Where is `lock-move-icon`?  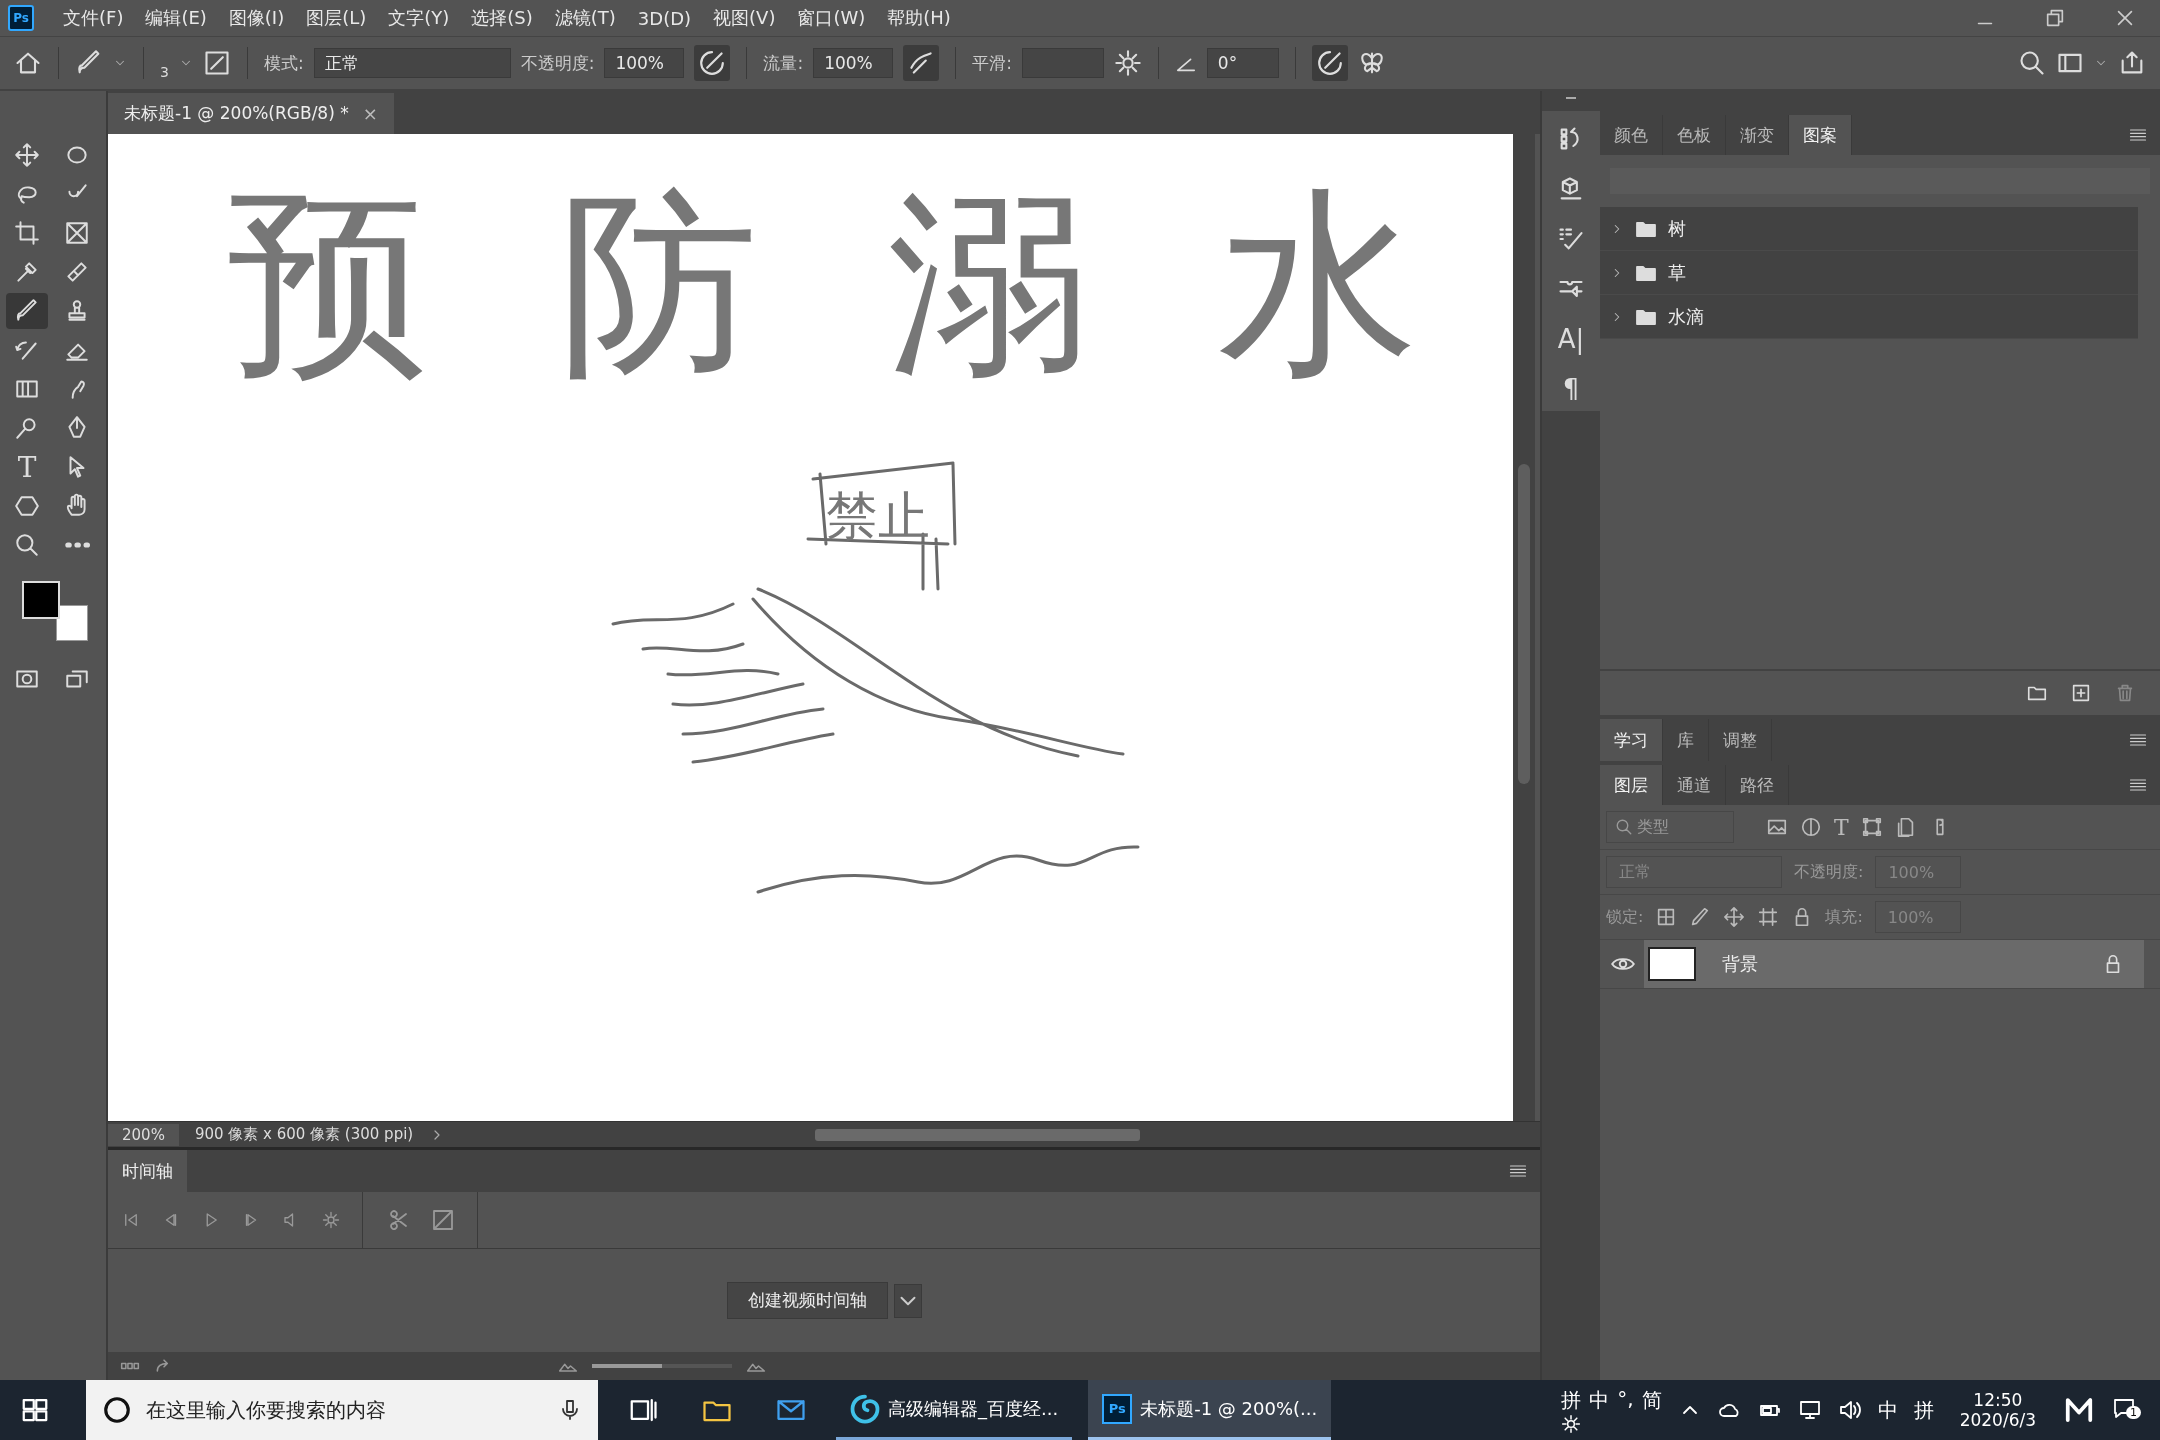 lock-move-icon is located at coordinates (1734, 917).